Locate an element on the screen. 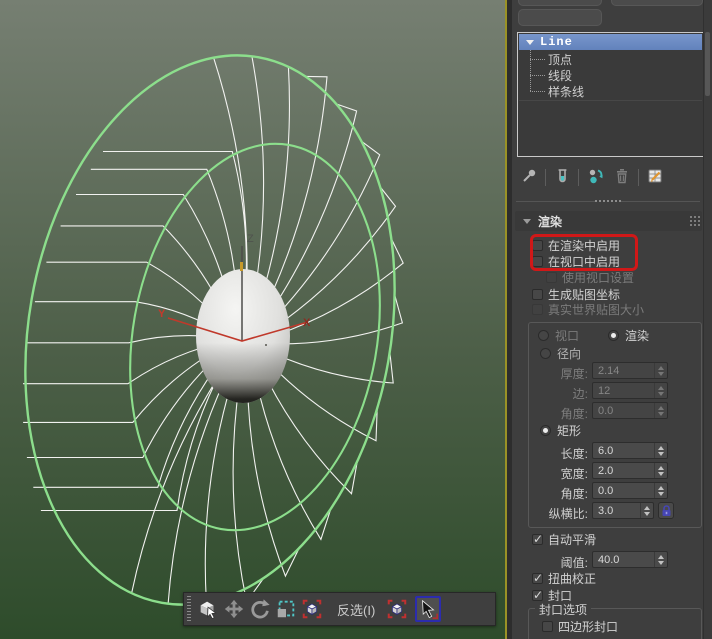 Image resolution: width=712 pixels, height=639 pixels. remove-modifier-icon is located at coordinates (622, 177).